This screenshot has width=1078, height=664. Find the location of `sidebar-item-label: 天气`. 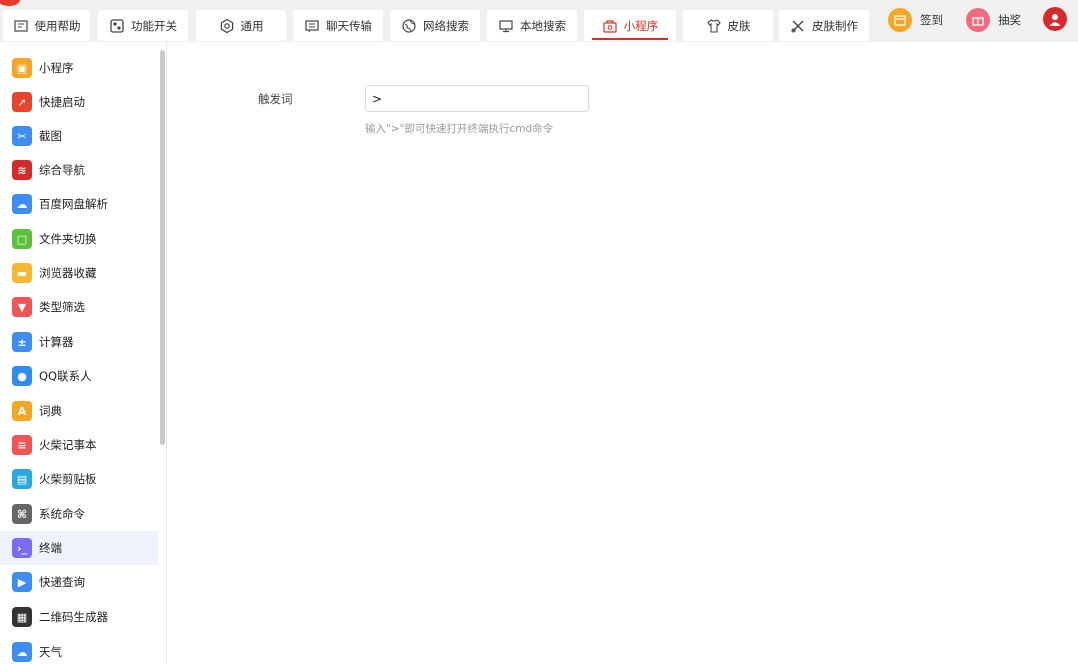

sidebar-item-label: 天气 is located at coordinates (50, 652).